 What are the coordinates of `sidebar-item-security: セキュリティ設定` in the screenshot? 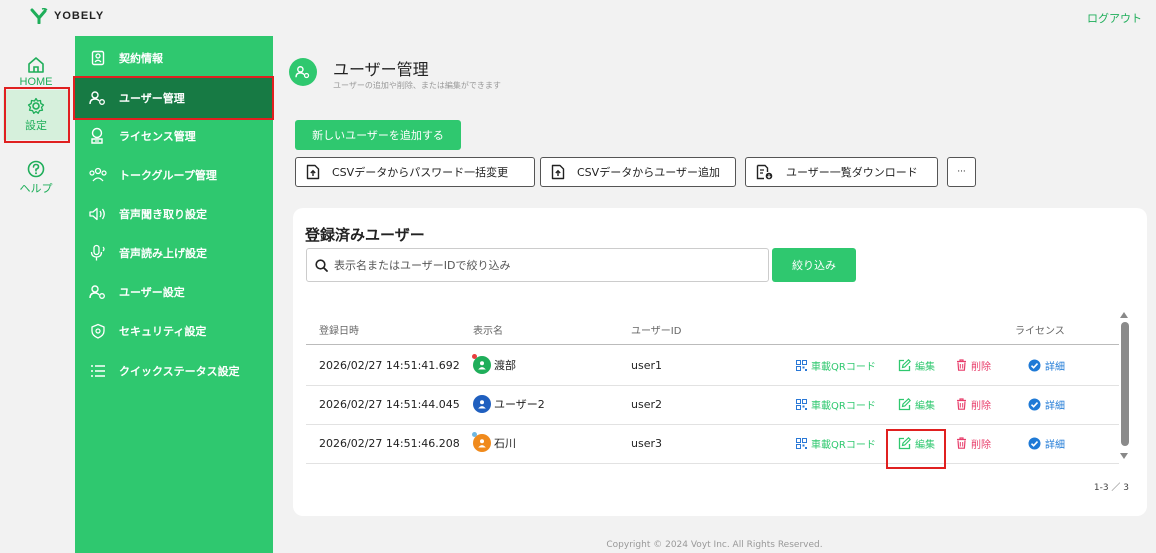 It's located at (174, 331).